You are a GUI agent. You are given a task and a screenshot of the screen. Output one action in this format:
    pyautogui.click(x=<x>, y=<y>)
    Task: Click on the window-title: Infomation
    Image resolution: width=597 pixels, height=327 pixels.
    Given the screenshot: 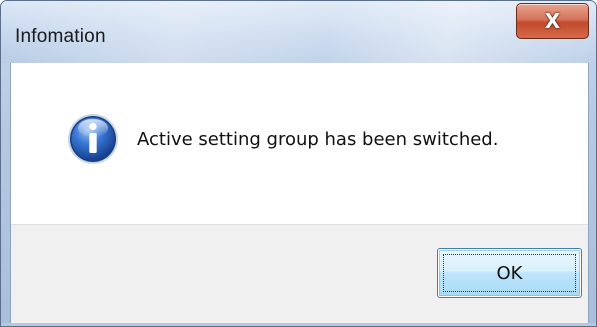 What is the action you would take?
    pyautogui.click(x=60, y=36)
    